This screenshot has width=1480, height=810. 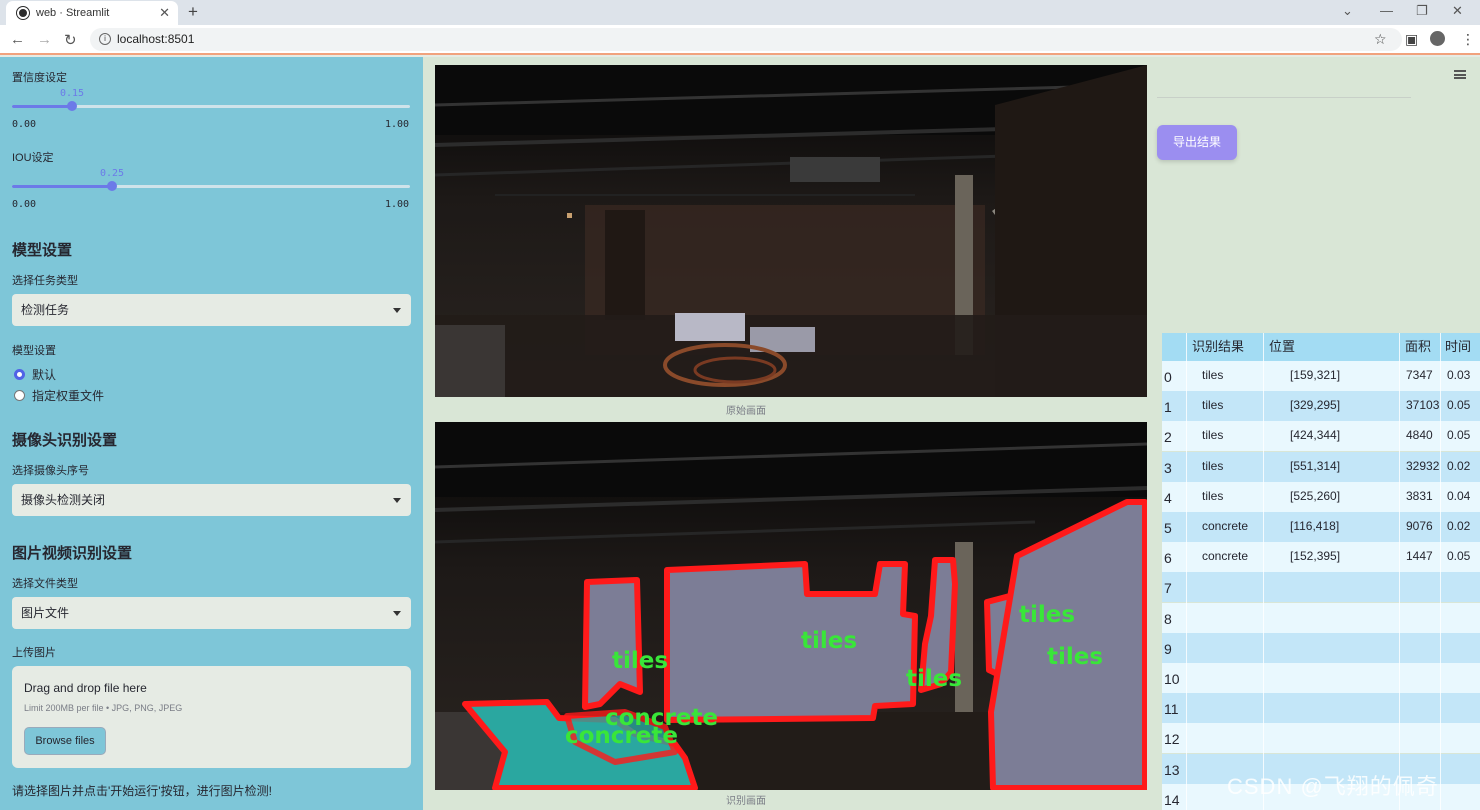 I want to click on cell-position: [329,295], so click(x=1315, y=405).